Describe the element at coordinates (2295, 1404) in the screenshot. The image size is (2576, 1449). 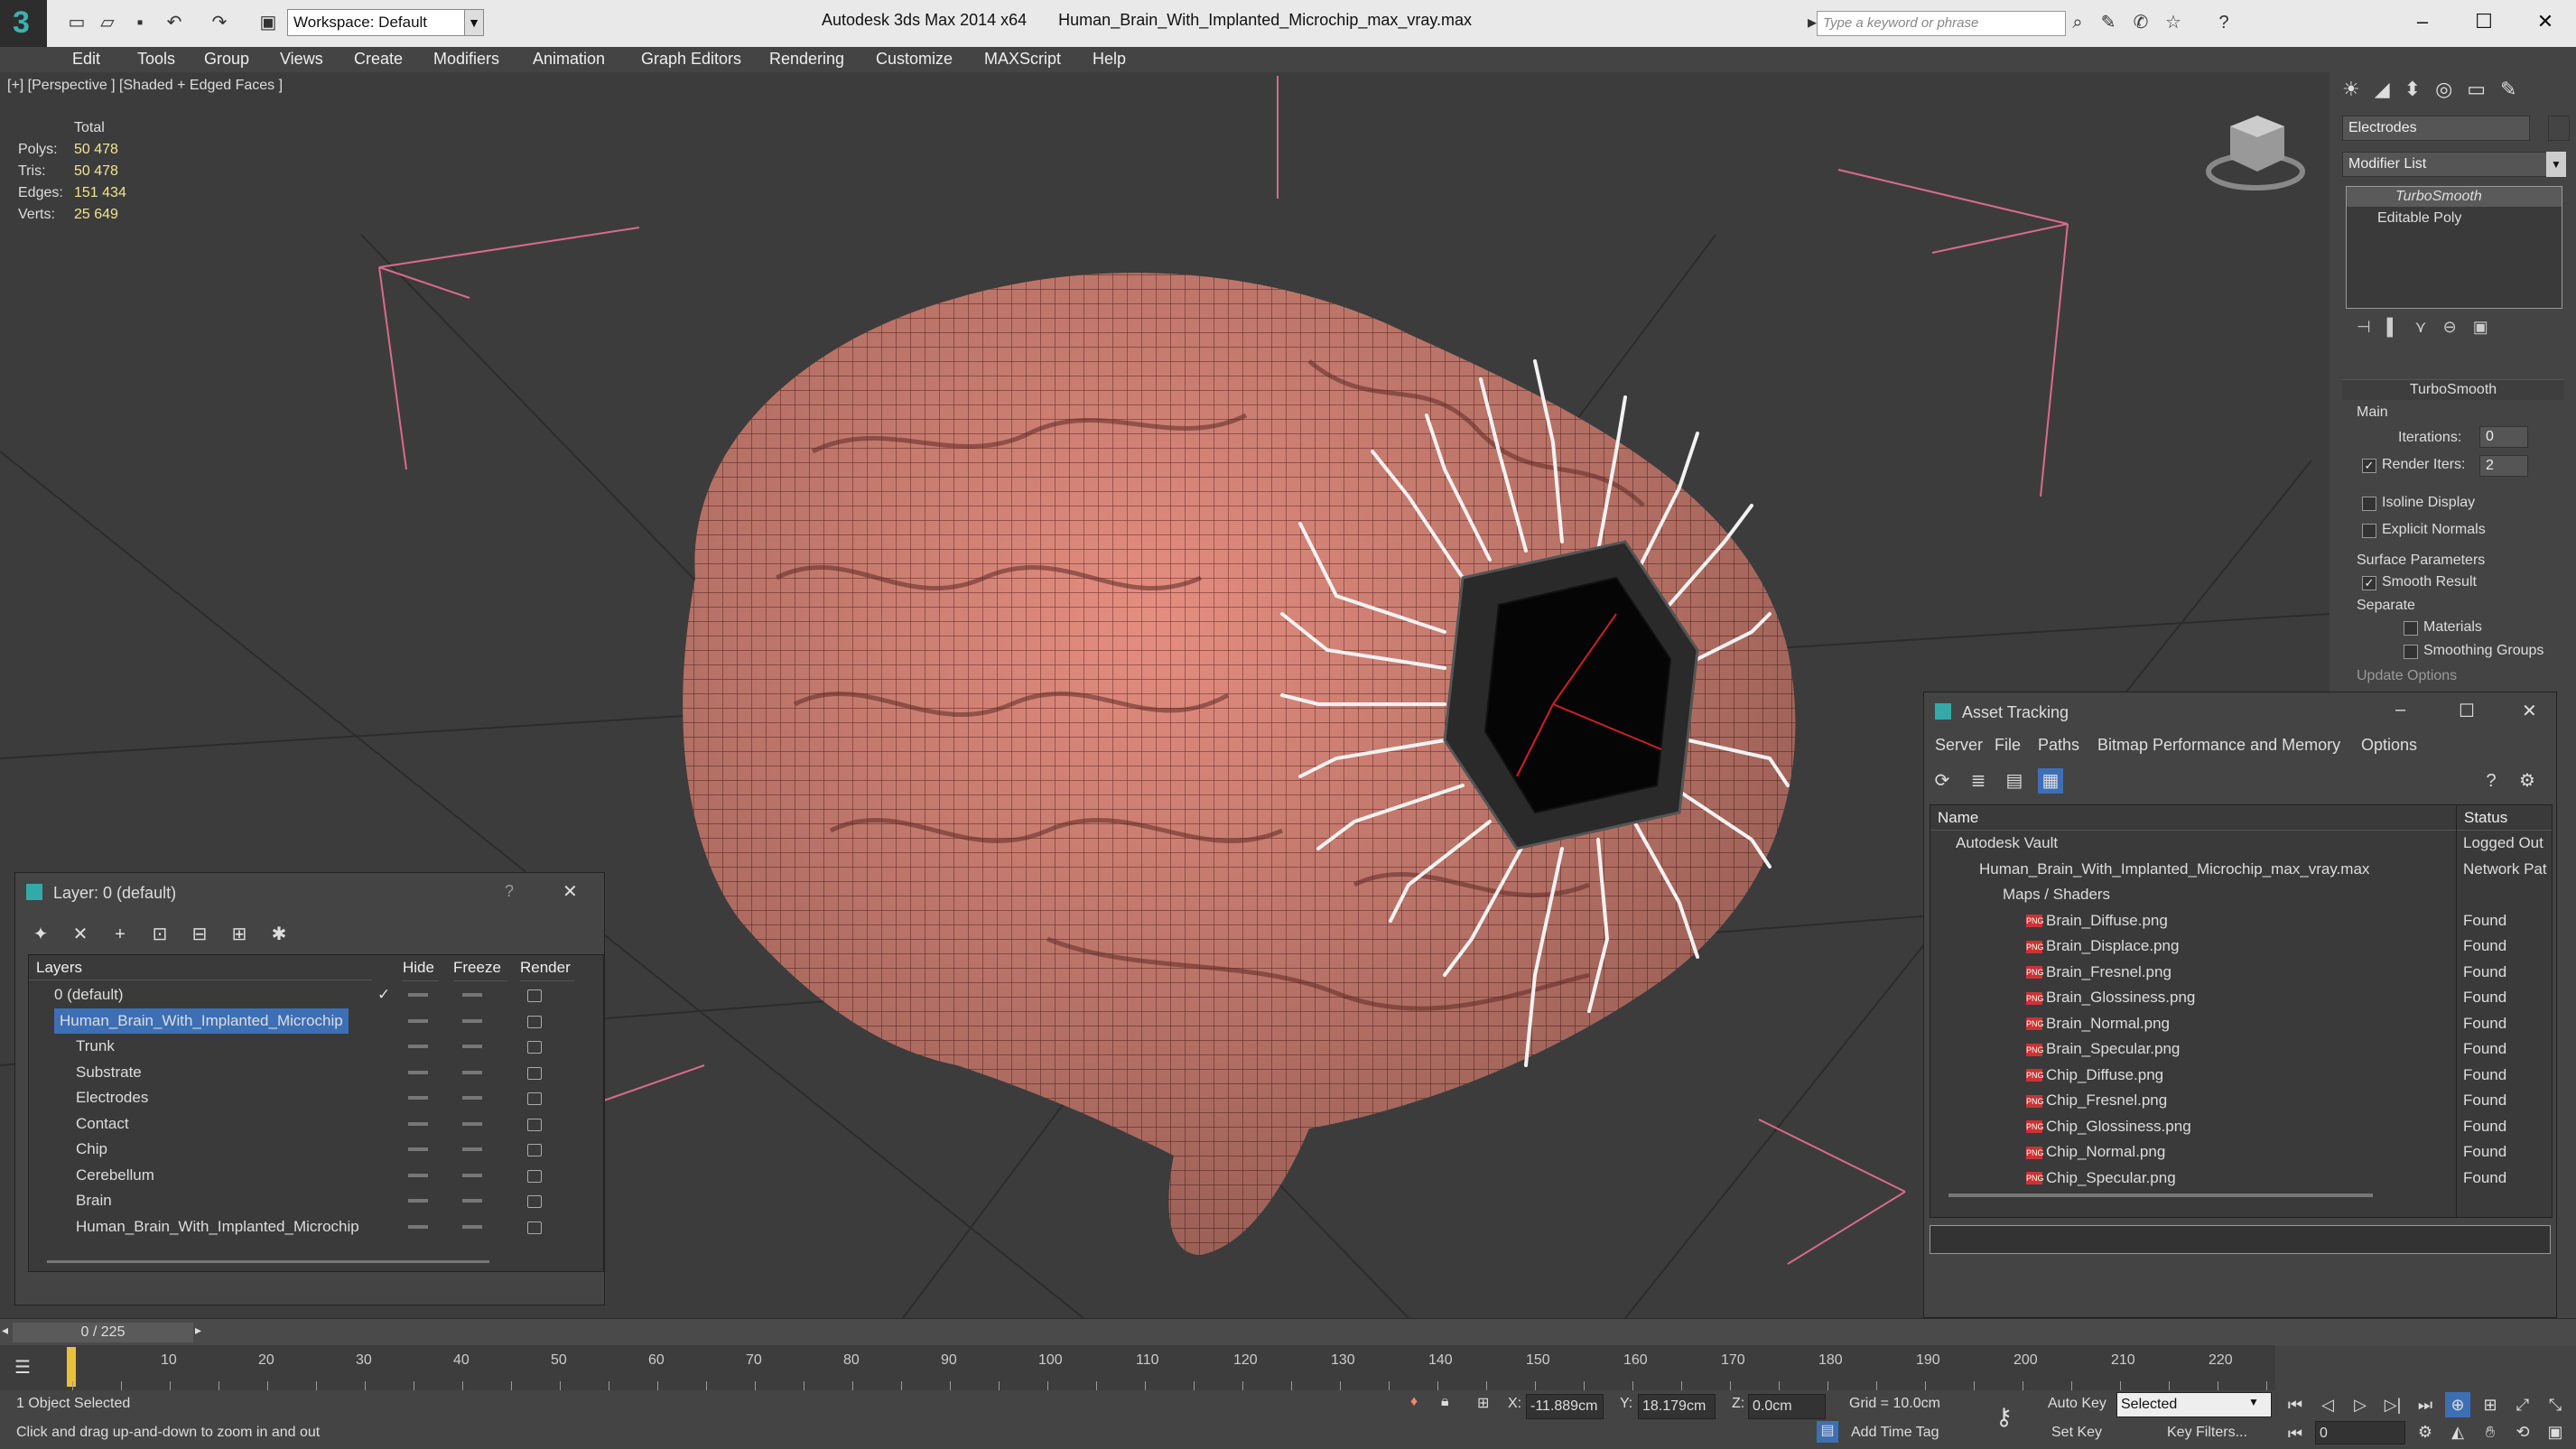
I see `go-to-start-icon: ⏮` at that location.